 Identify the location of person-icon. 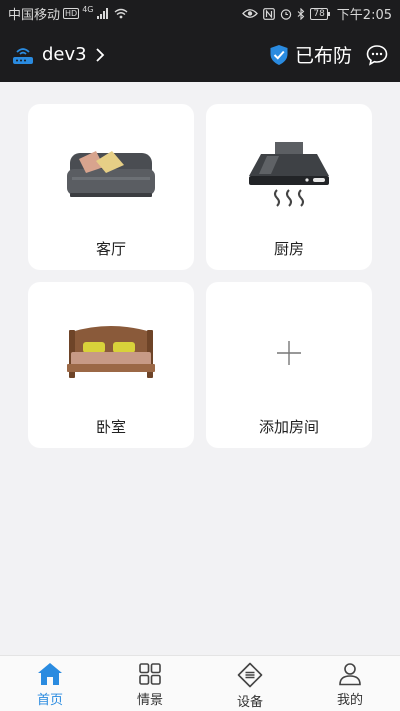
(350, 674).